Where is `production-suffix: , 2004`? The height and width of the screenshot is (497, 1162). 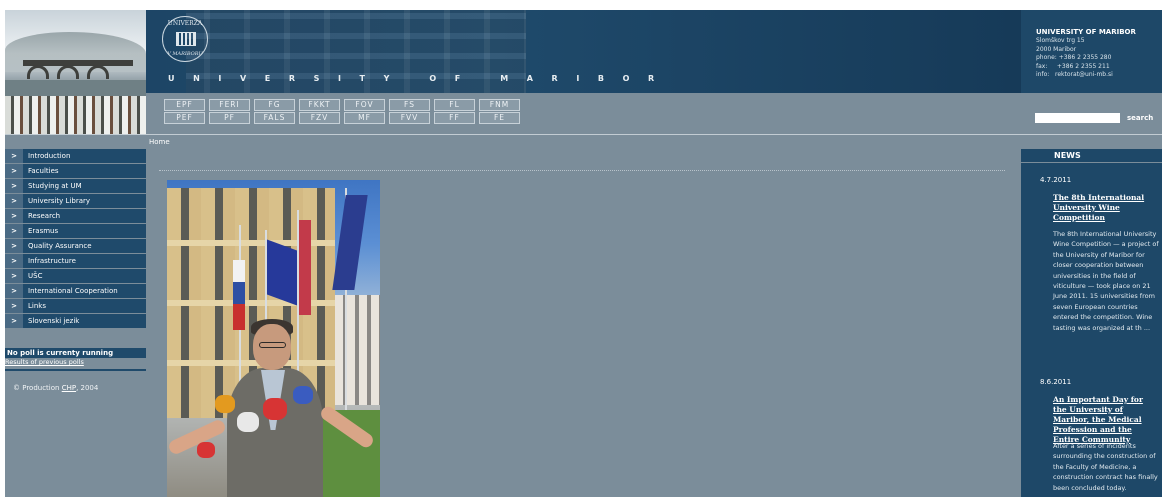 production-suffix: , 2004 is located at coordinates (87, 388).